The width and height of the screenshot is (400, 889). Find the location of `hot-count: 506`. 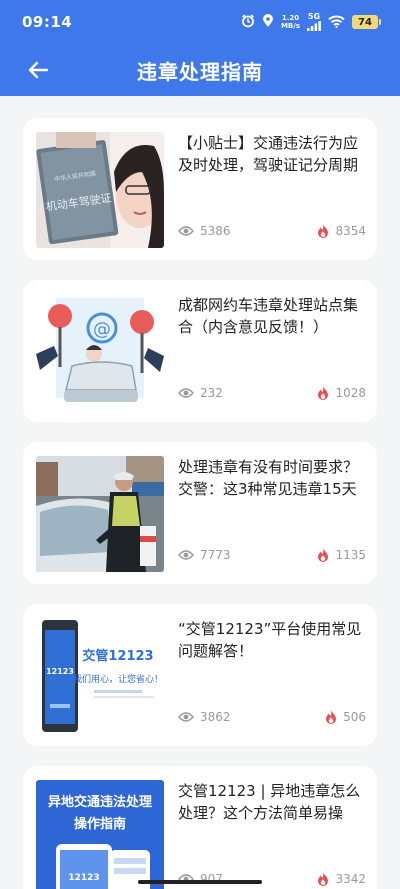

hot-count: 506 is located at coordinates (345, 717).